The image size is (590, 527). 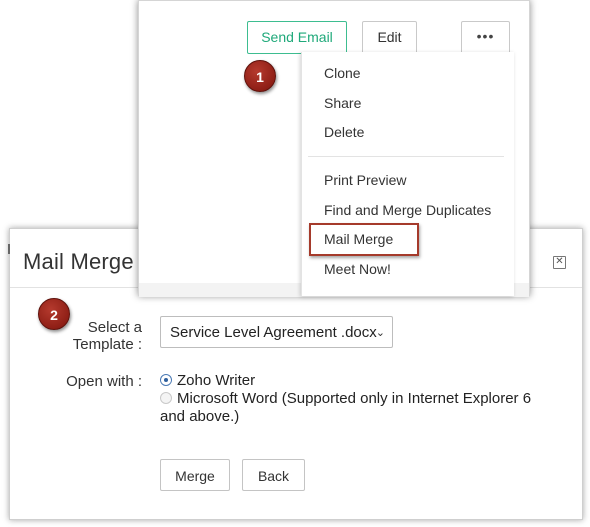 What do you see at coordinates (104, 381) in the screenshot?
I see `open-with-label: Open with :` at bounding box center [104, 381].